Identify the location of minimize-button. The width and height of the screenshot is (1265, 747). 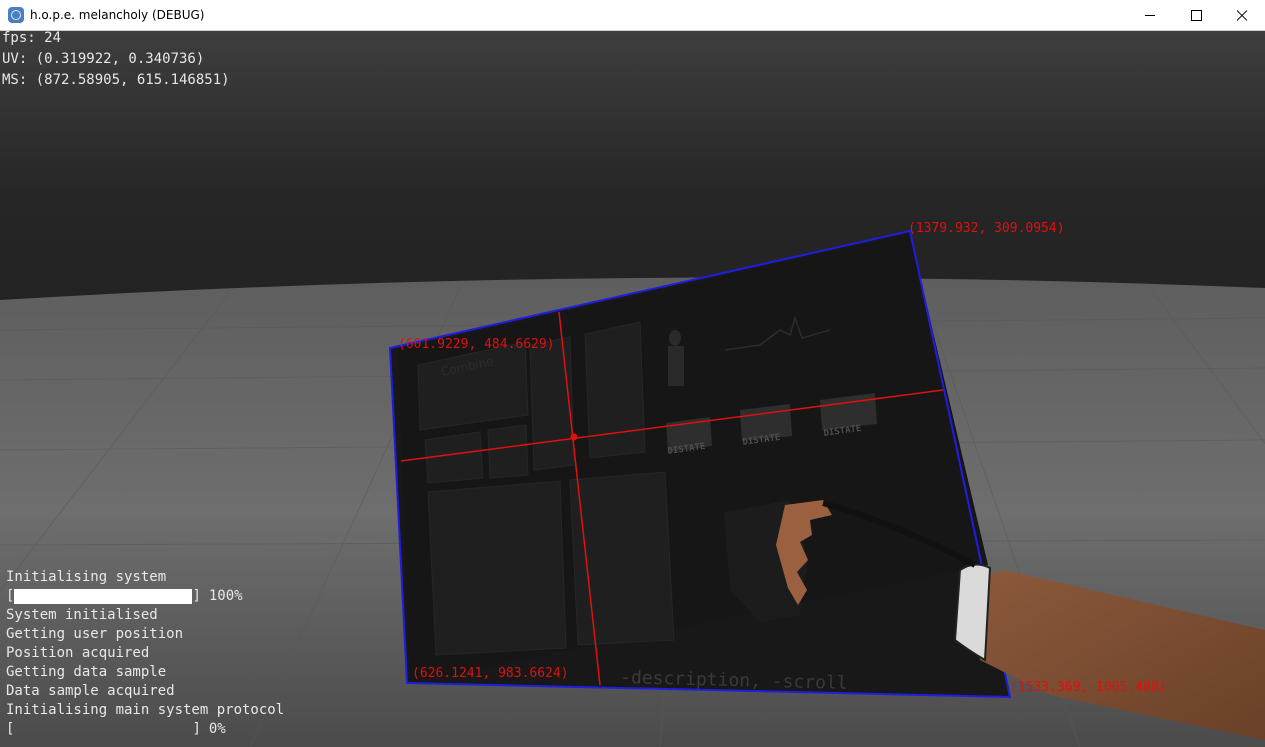
(1150, 15).